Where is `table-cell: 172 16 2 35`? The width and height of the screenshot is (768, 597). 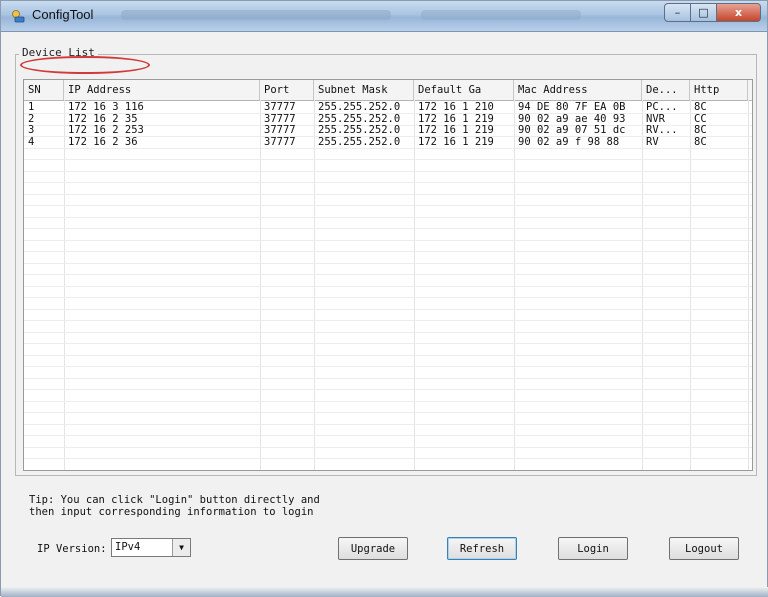 table-cell: 172 16 2 35 is located at coordinates (103, 119).